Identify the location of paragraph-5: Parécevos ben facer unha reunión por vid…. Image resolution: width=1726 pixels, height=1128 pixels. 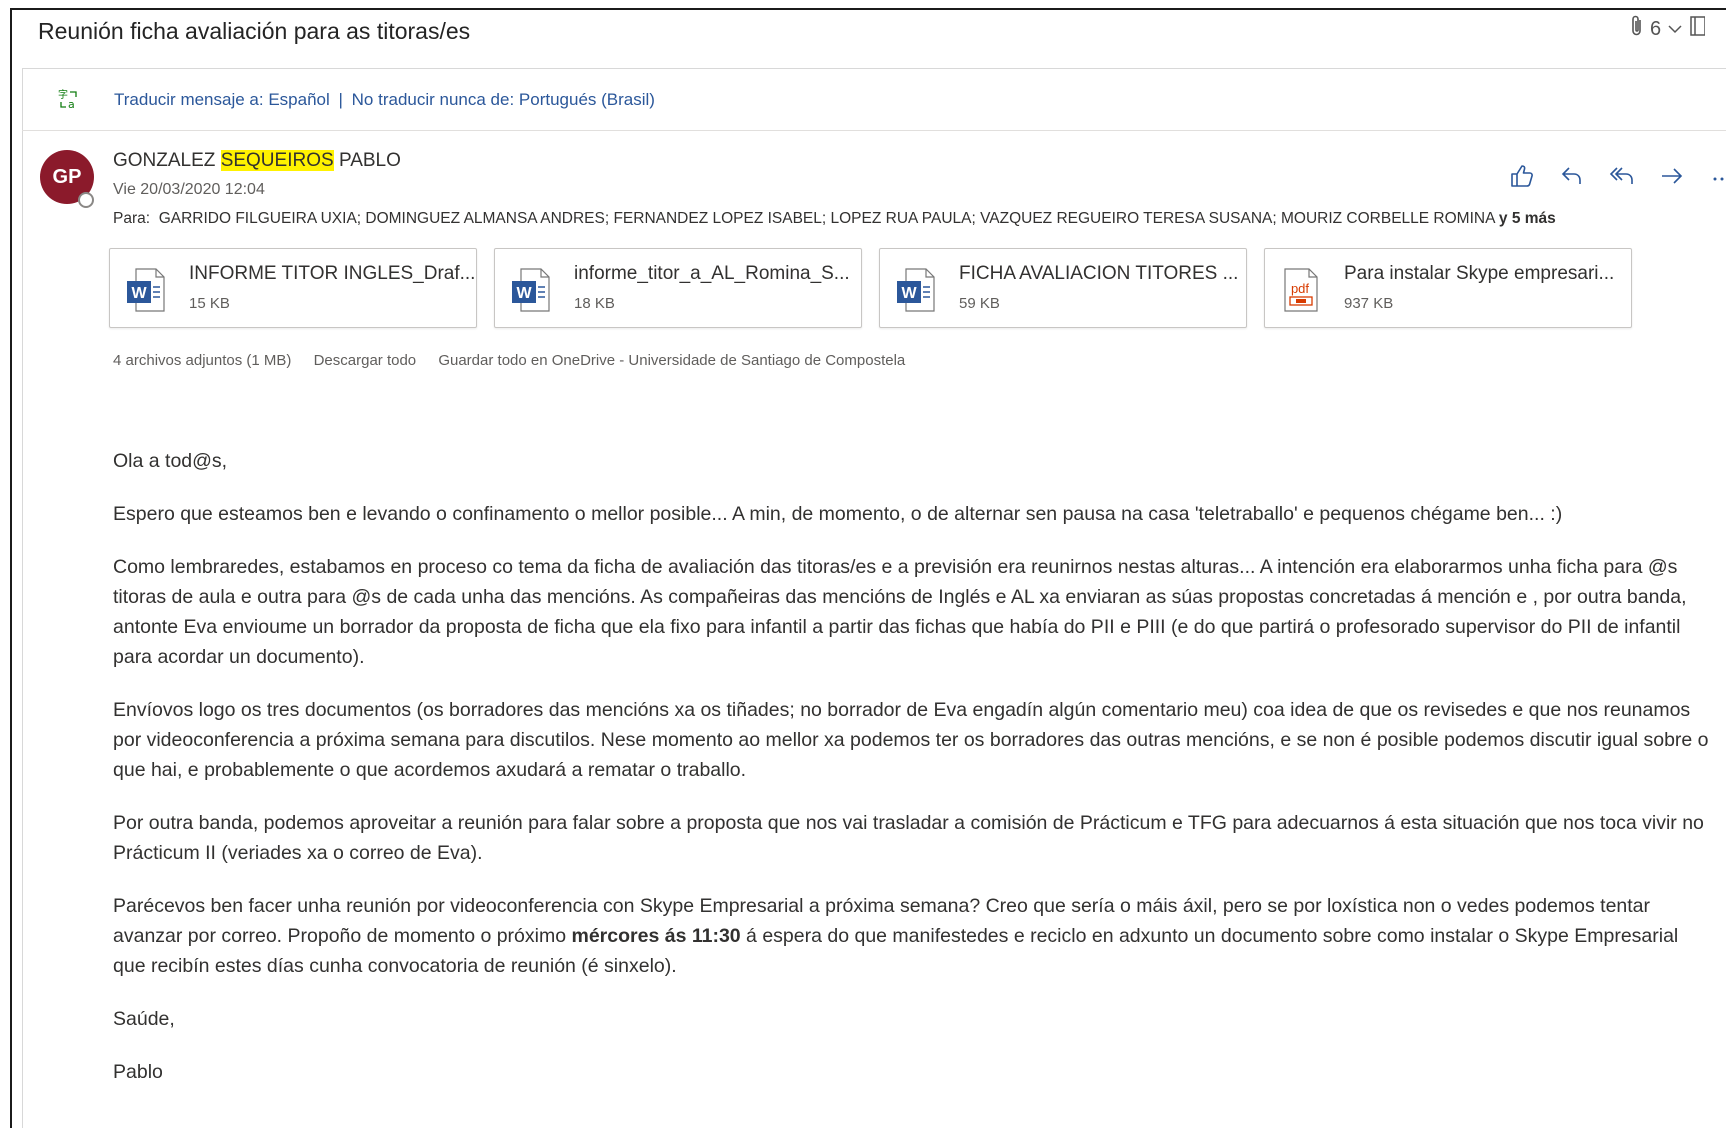
(913, 936).